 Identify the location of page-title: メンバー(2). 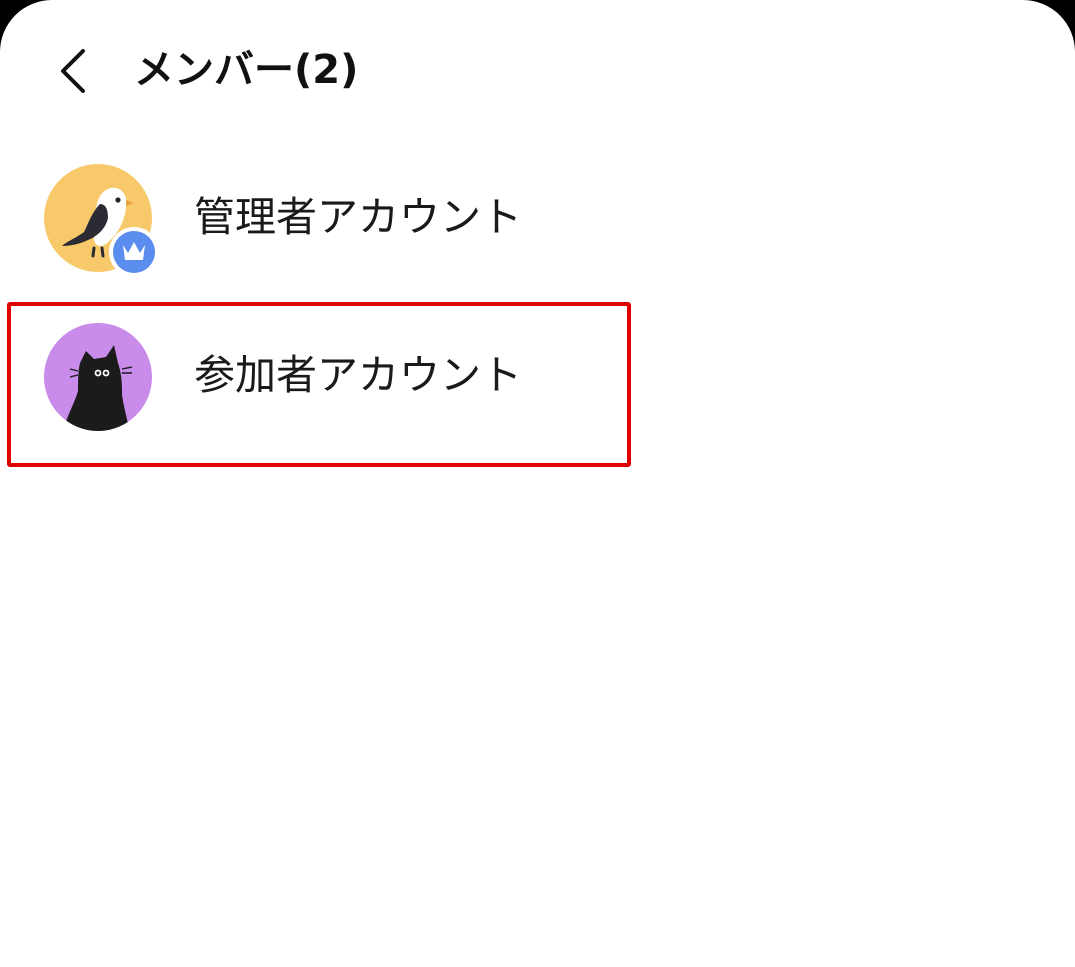
(246, 70).